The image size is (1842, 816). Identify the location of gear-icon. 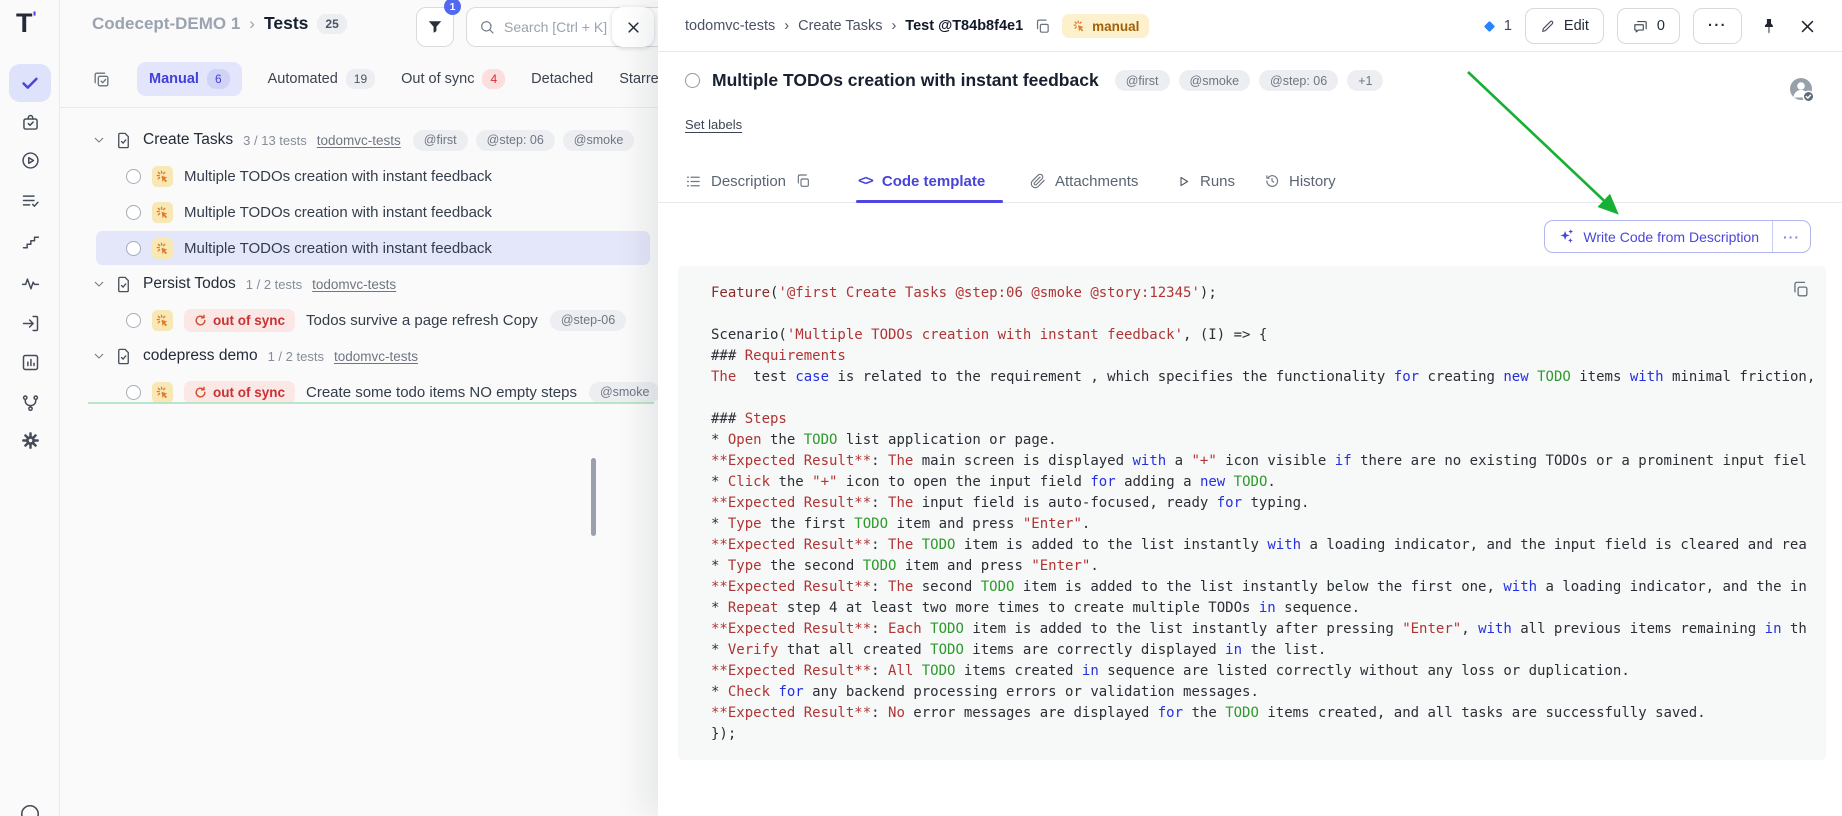
(30, 440).